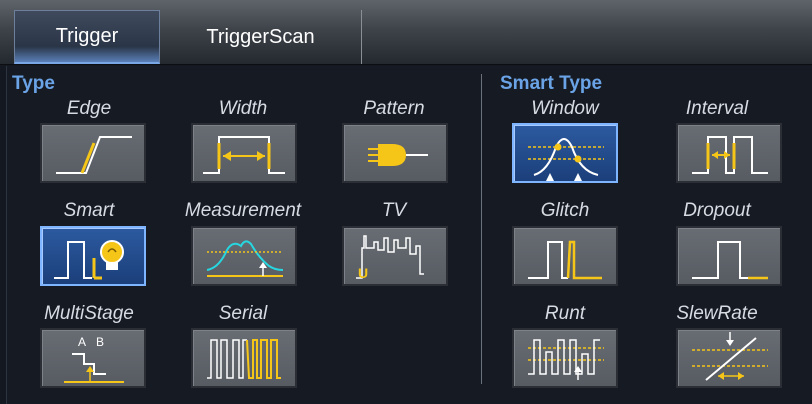  What do you see at coordinates (394, 210) in the screenshot?
I see `tv-label: TV` at bounding box center [394, 210].